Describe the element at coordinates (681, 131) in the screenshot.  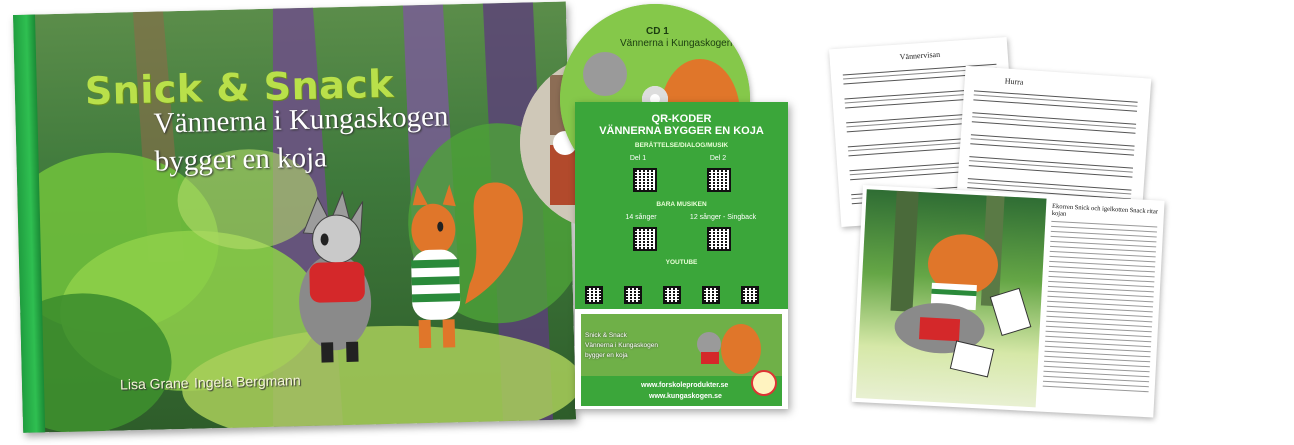
I see `qr-subheading: VÄNNERNA BYGGER EN KOJA` at that location.